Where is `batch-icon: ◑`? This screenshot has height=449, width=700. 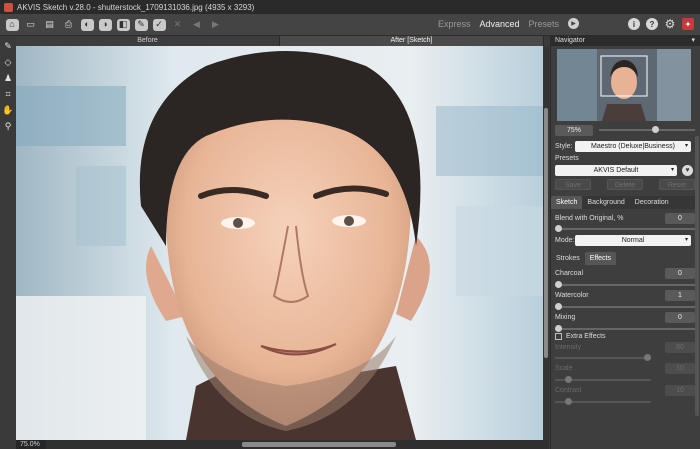 batch-icon: ◑ is located at coordinates (105, 24).